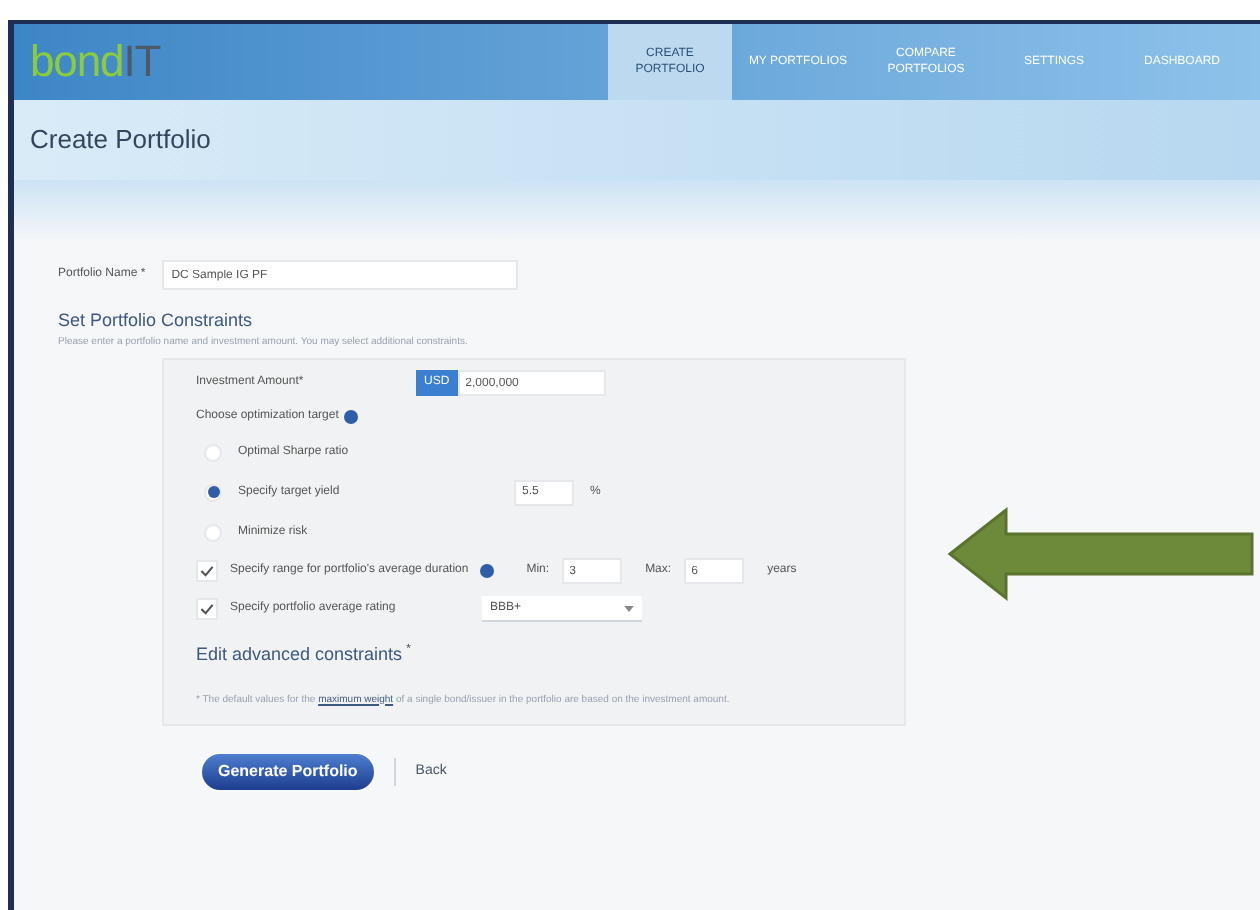 Image resolution: width=1260 pixels, height=910 pixels. What do you see at coordinates (95, 62) in the screenshot?
I see `logo: bondIT` at bounding box center [95, 62].